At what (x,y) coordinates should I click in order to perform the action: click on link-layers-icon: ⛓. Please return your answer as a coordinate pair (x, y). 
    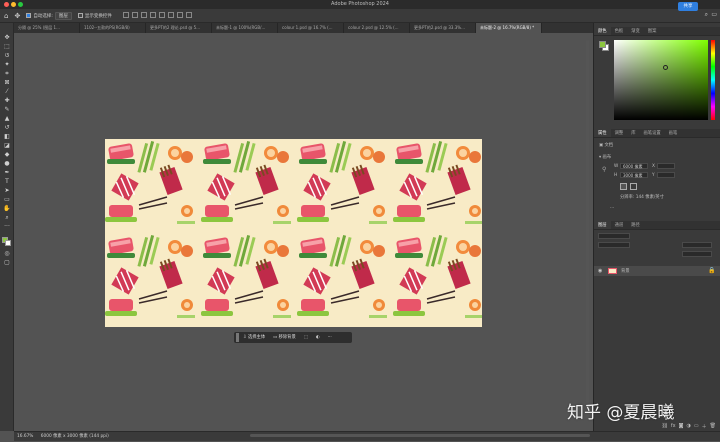
    Looking at the image, I should click on (665, 427).